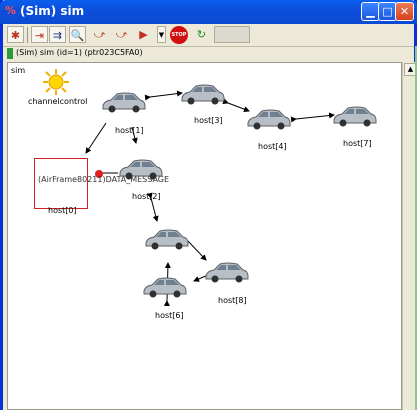 The width and height of the screenshot is (417, 410). I want to click on host3-car-icon, so click(203, 94).